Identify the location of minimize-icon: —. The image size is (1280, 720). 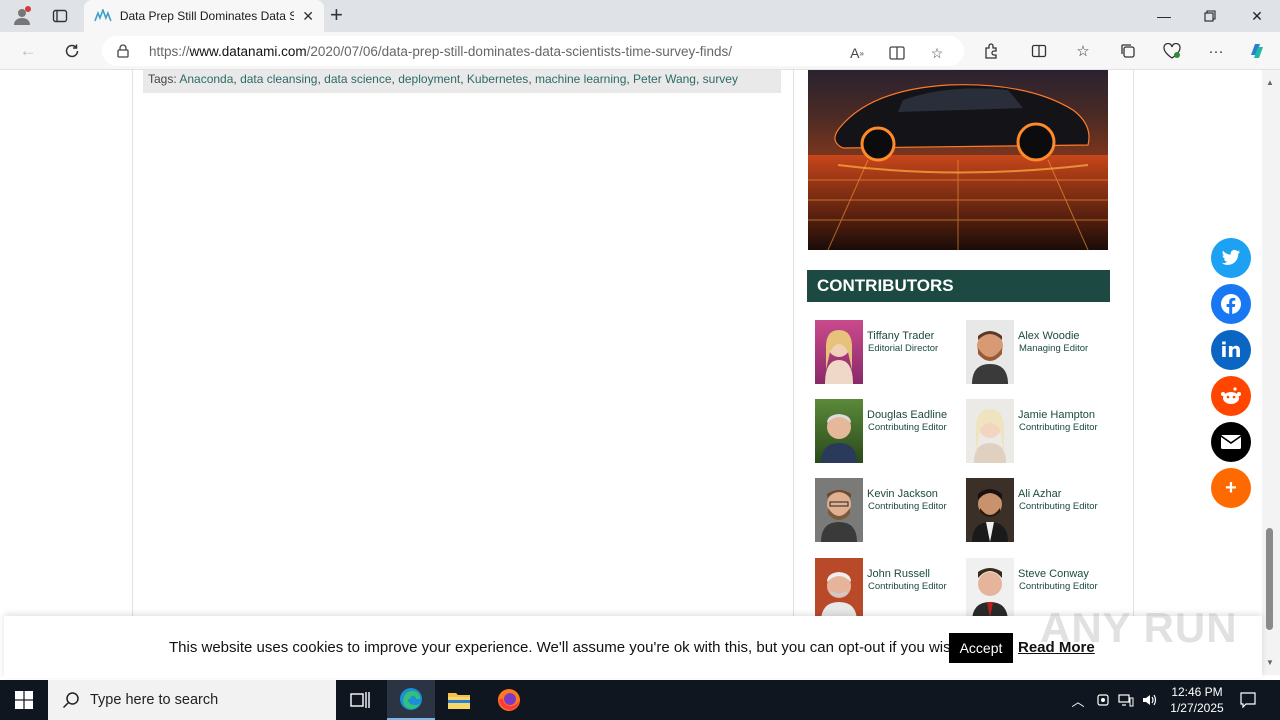
(1164, 16).